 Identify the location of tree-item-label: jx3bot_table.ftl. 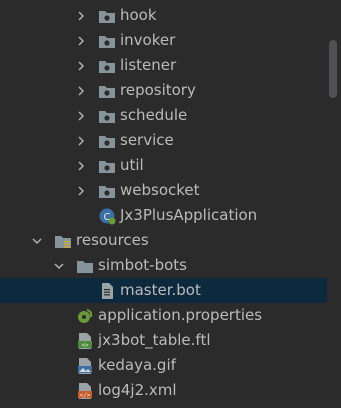
(154, 340).